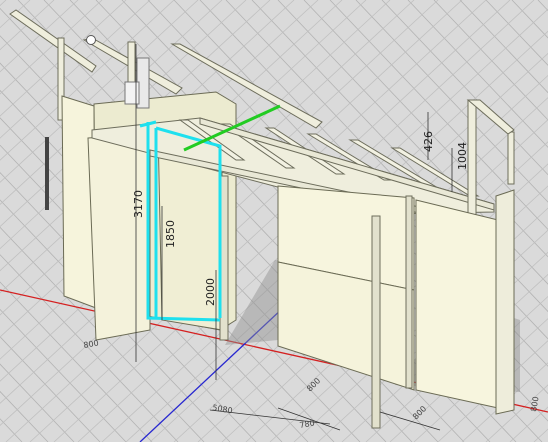 The height and width of the screenshot is (442, 548). What do you see at coordinates (428, 141) in the screenshot?
I see `dim-rail-offset: 426` at bounding box center [428, 141].